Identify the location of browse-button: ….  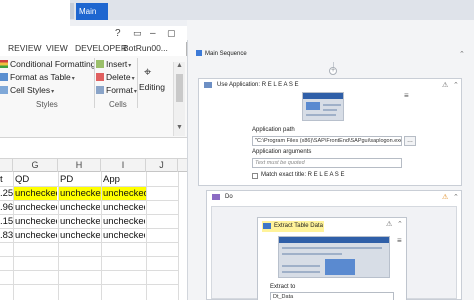
(410, 141).